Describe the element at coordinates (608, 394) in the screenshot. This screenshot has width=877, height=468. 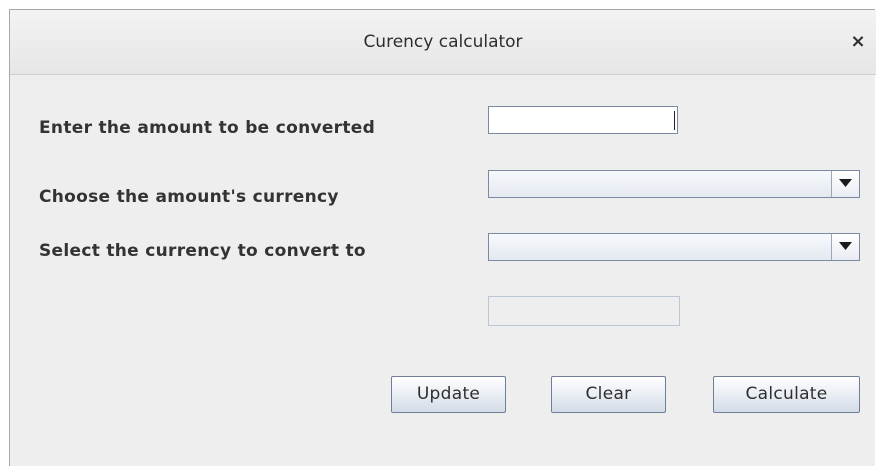
I see `clear-button: Clear` at that location.